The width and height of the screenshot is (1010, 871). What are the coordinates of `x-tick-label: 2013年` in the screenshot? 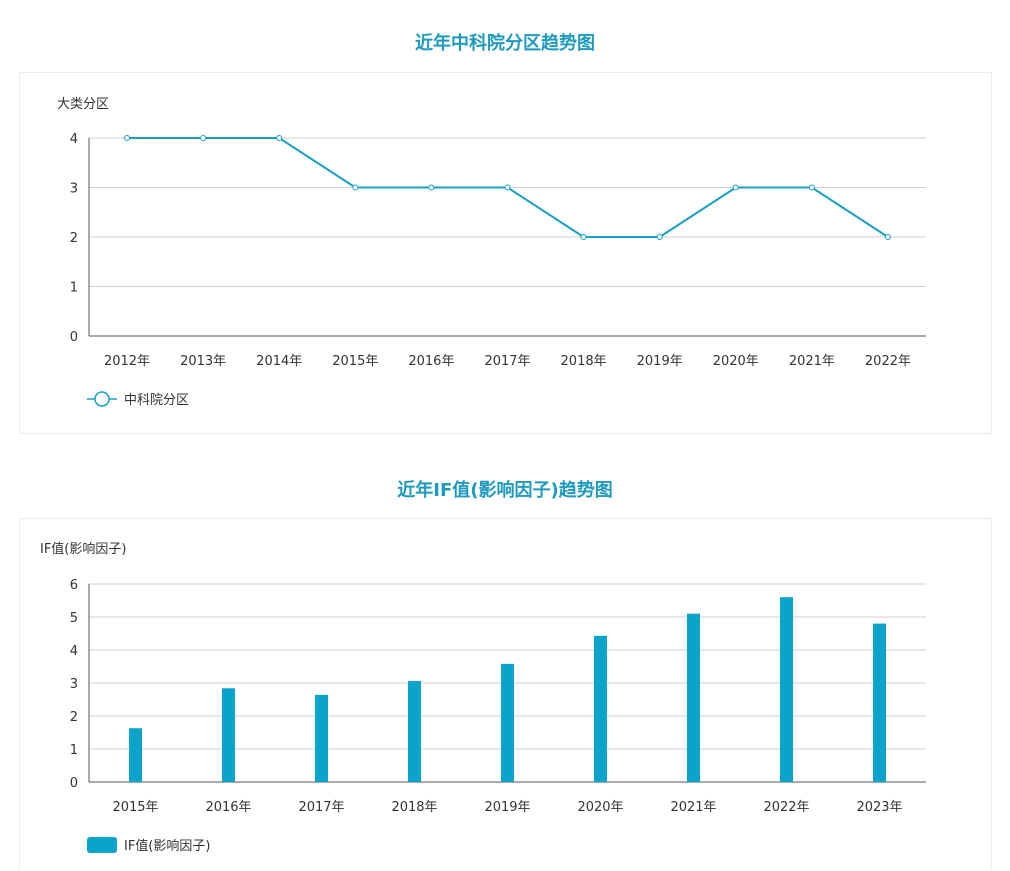 It's located at (203, 361).